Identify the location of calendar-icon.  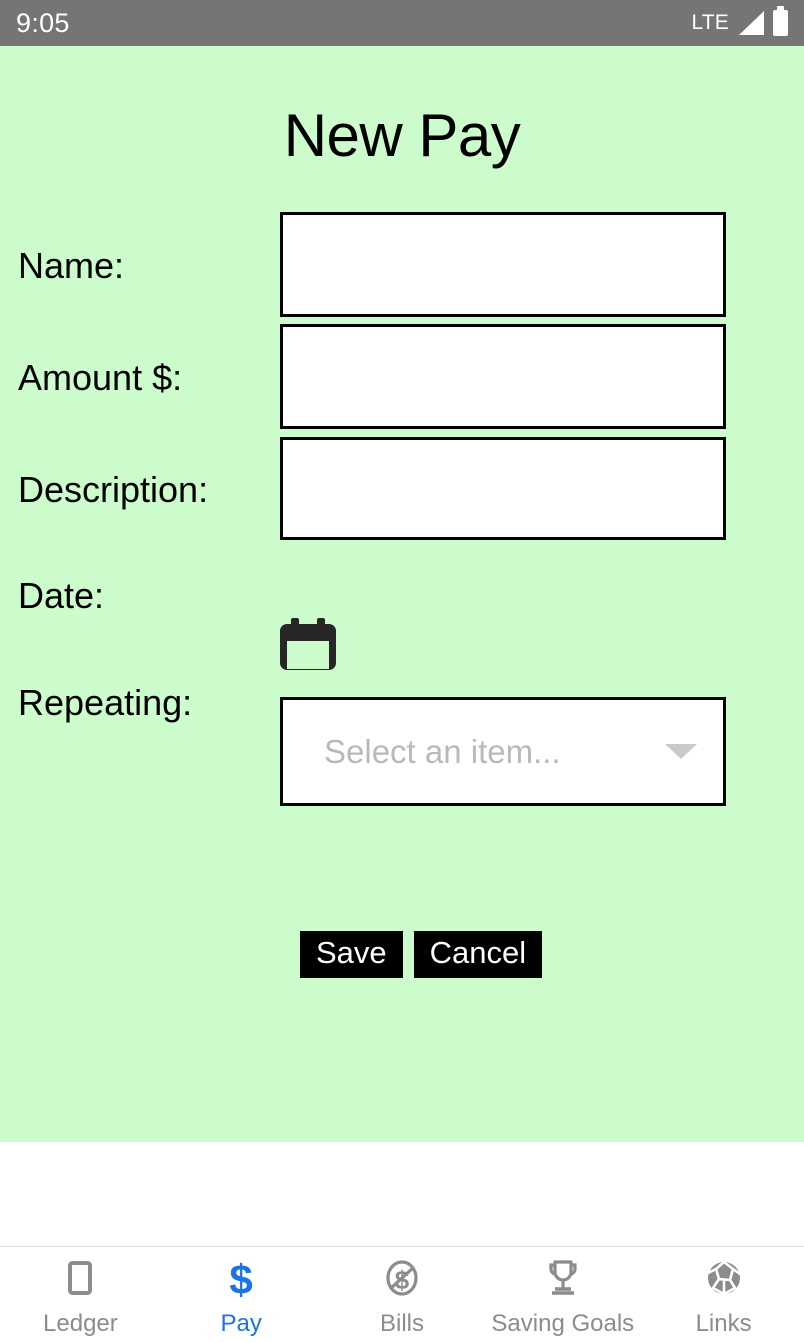
(308, 644).